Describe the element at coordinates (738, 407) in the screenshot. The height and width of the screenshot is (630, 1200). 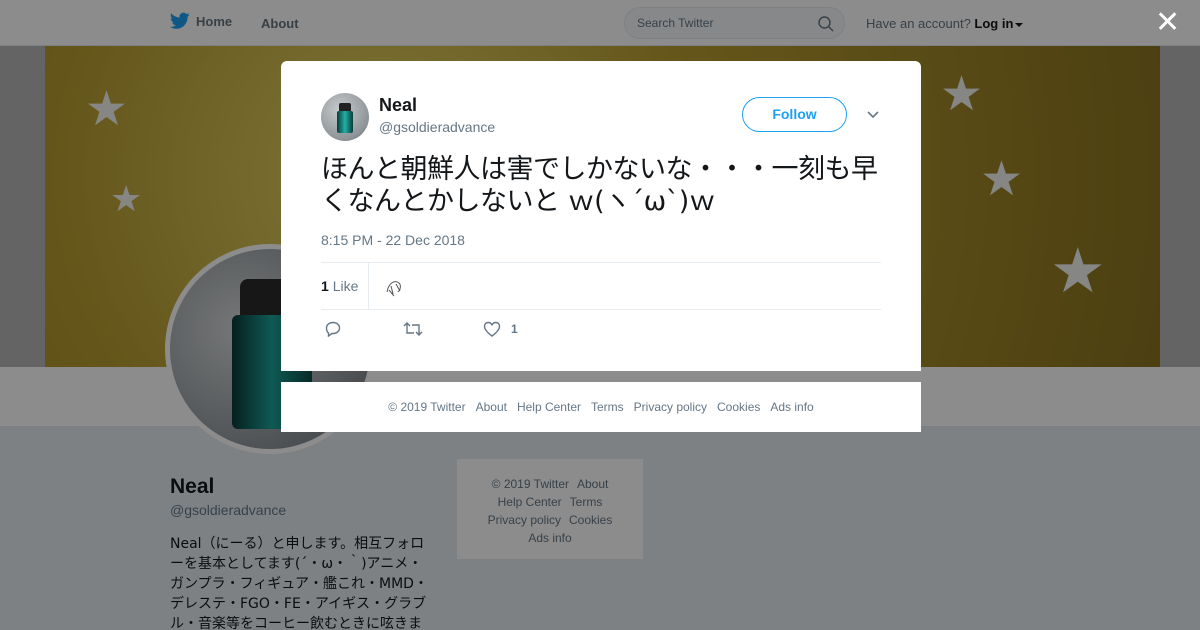
I see `footer-cookies-link: Cookies` at that location.